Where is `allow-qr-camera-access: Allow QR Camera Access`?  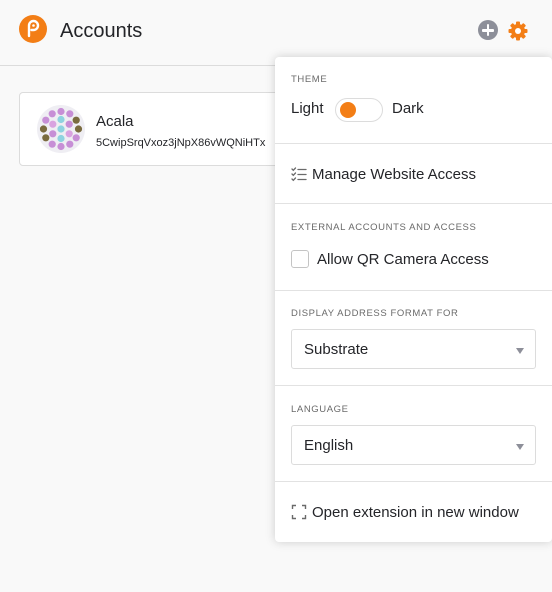 allow-qr-camera-access: Allow QR Camera Access is located at coordinates (390, 259).